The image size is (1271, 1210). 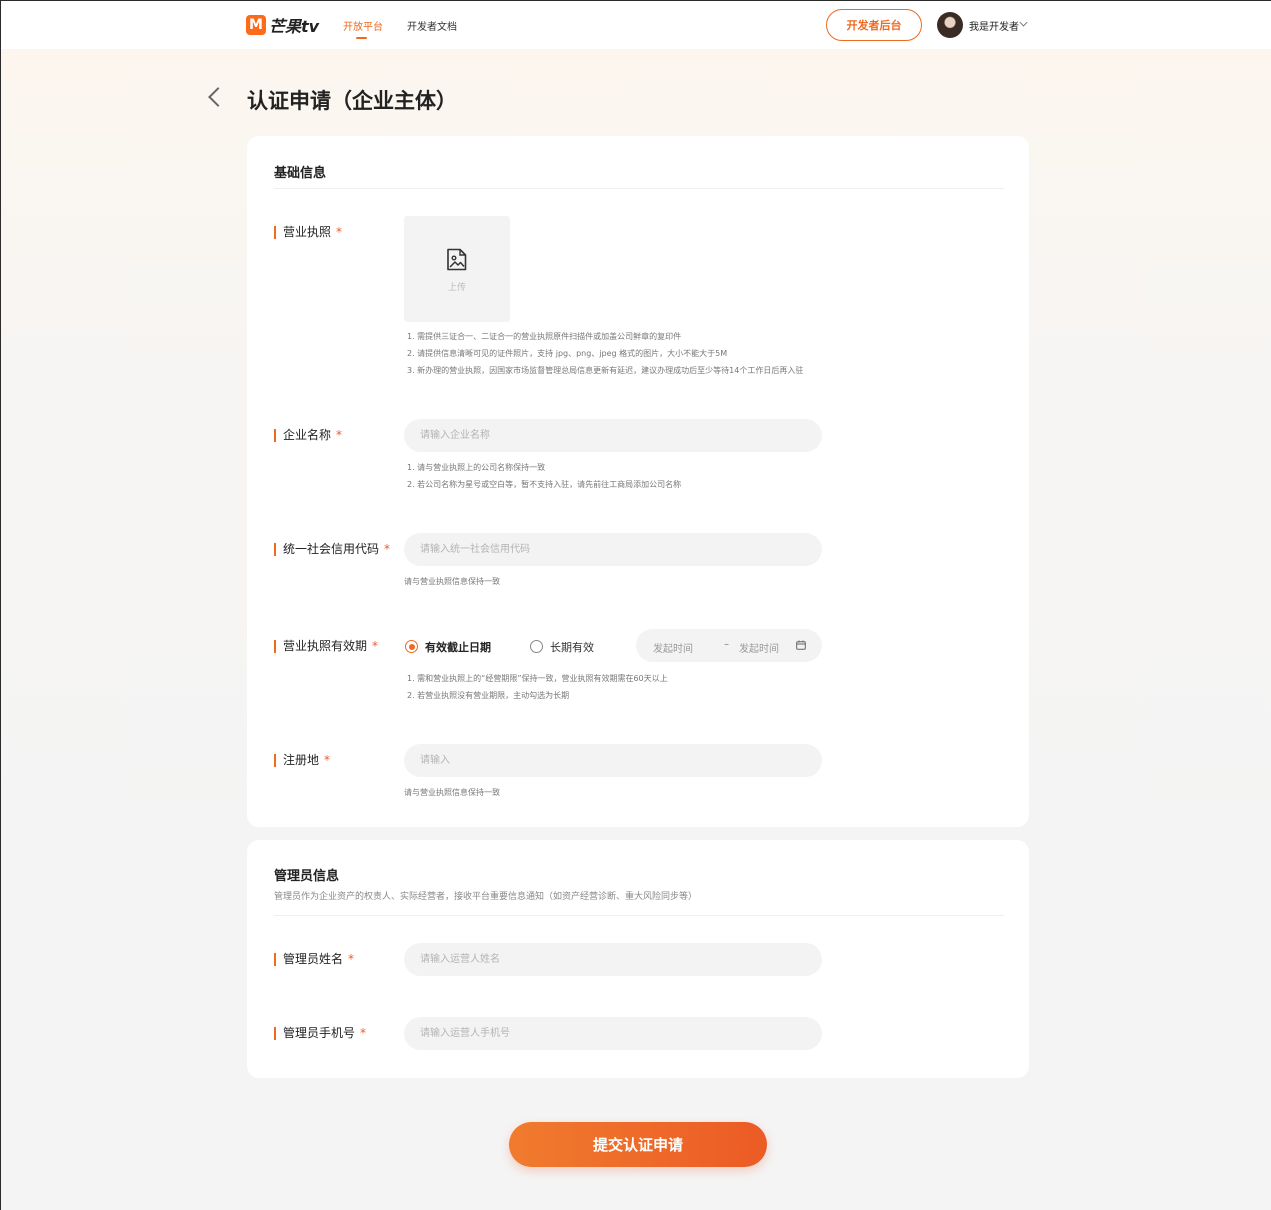 I want to click on field-label-registered-address: 注册地 *, so click(x=302, y=760).